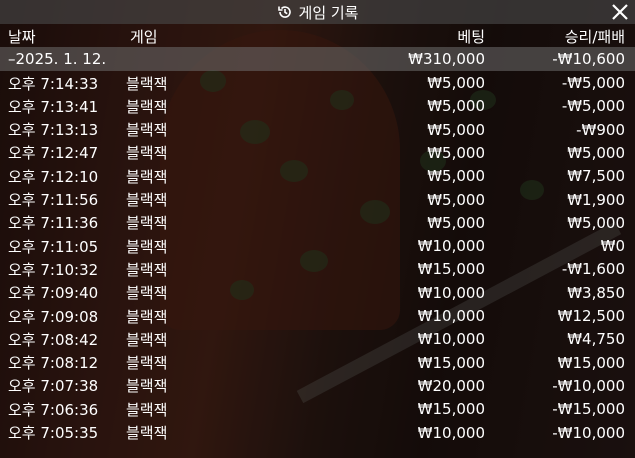 Image resolution: width=635 pixels, height=458 pixels. Describe the element at coordinates (588, 409) in the screenshot. I see `row-win-loss: -₩15,000` at that location.